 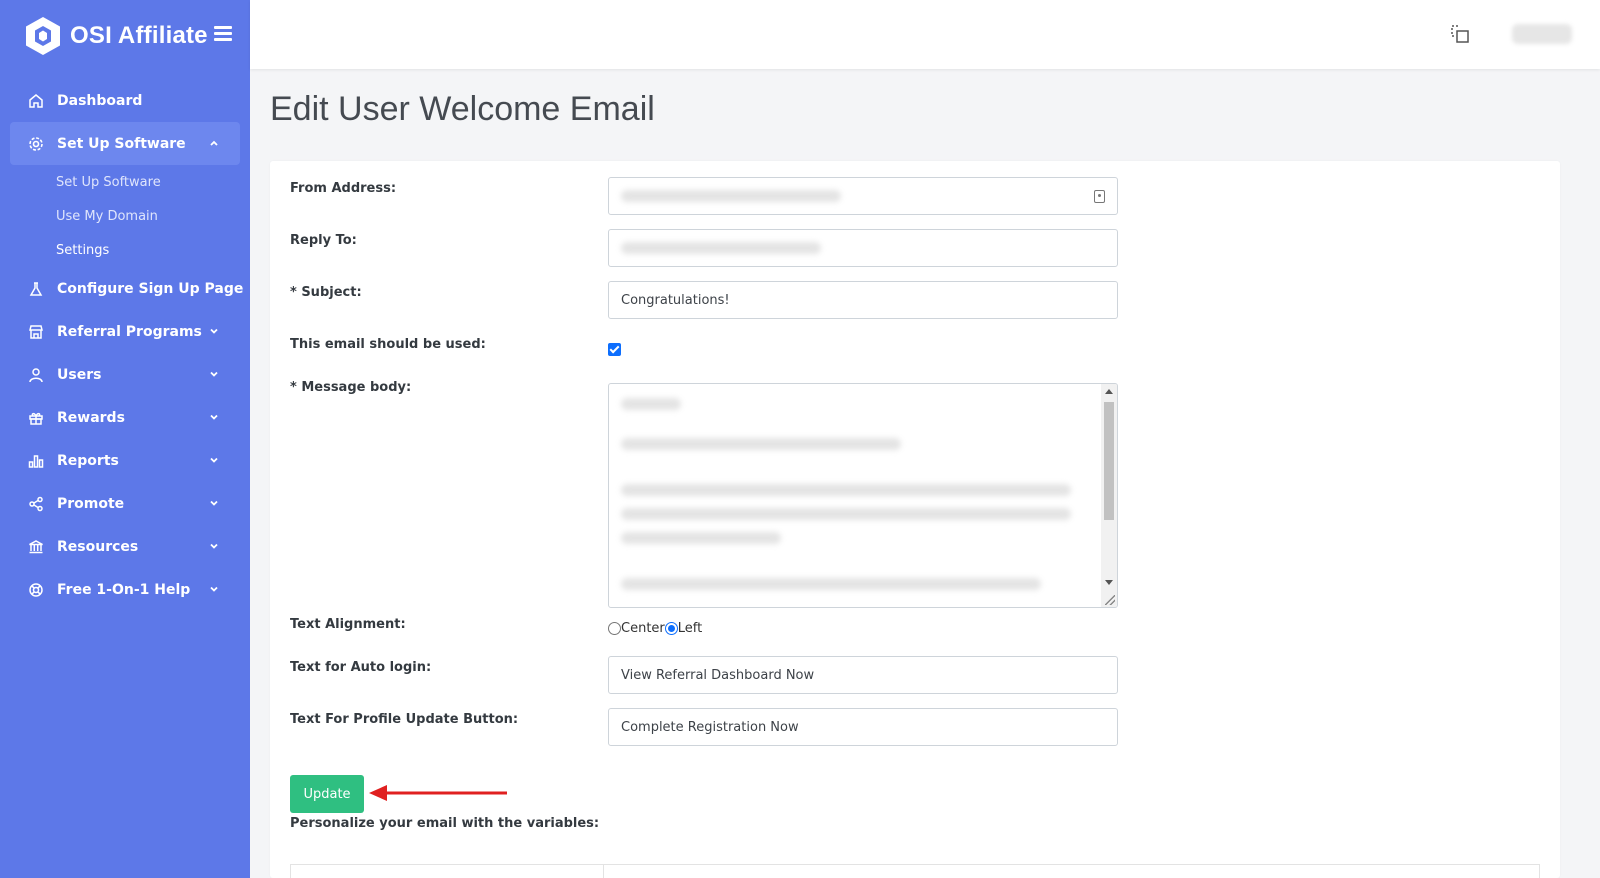 I want to click on profile-update-value: Complete Registration Now, so click(x=710, y=727).